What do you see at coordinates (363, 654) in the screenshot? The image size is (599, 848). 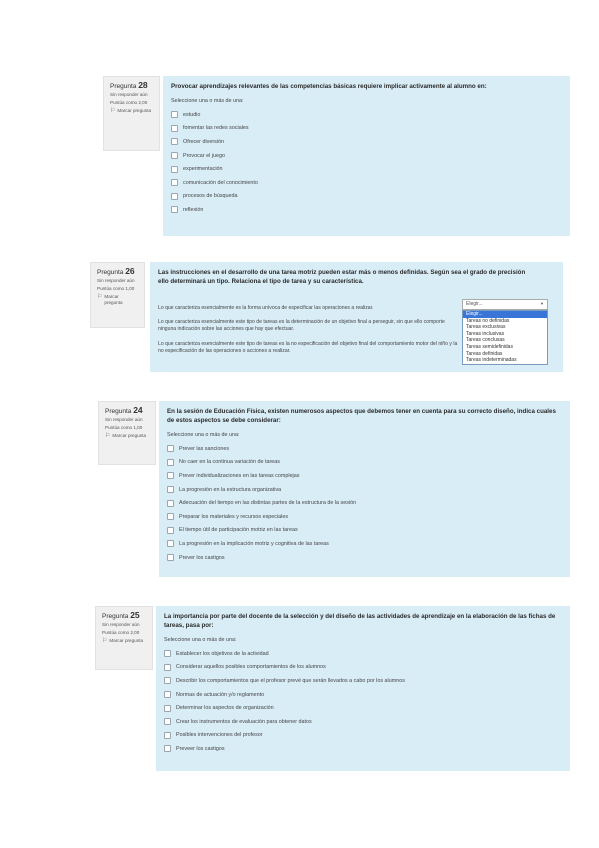 I see `answer-option: Establecer los objetivos de la actividad` at bounding box center [363, 654].